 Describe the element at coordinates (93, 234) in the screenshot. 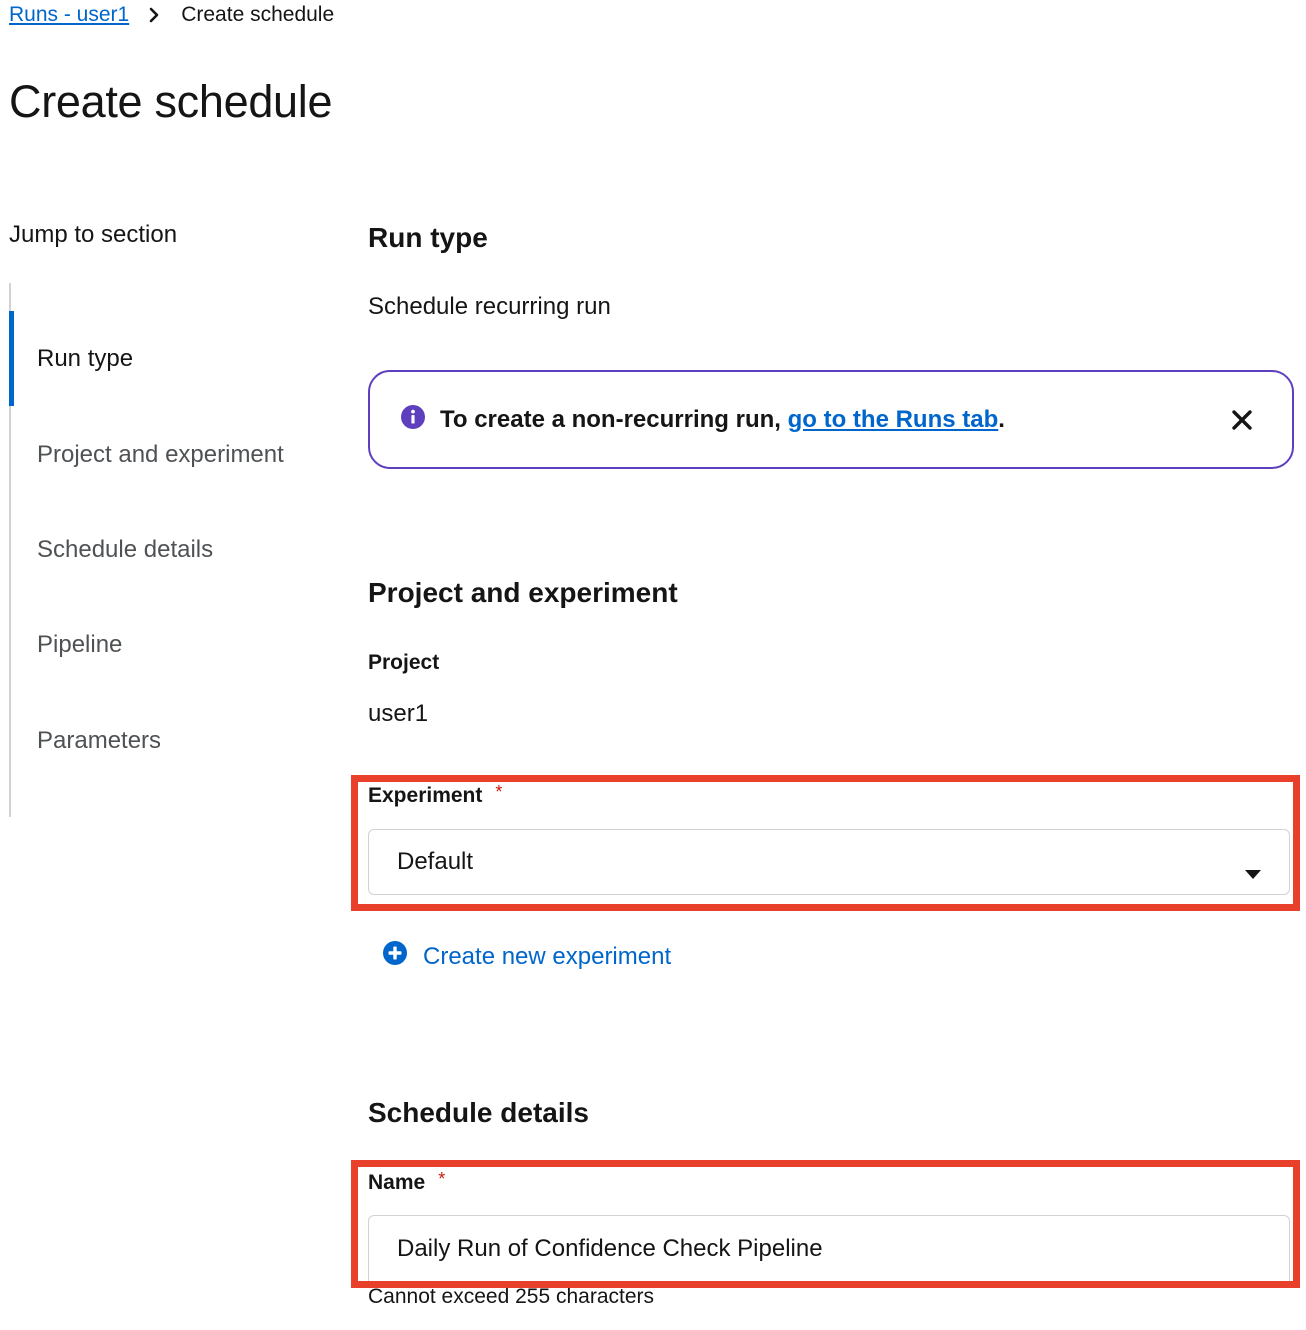

I see `jump-to-section-title: Jump to section` at that location.